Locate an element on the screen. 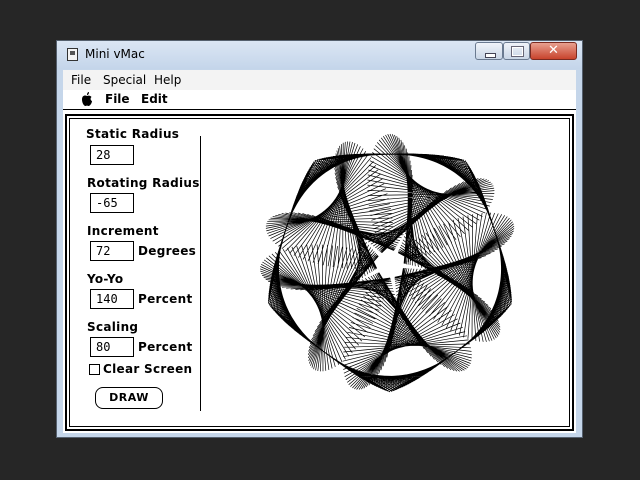 The width and height of the screenshot is (640, 480). window-title: Mini vMac is located at coordinates (115, 54).